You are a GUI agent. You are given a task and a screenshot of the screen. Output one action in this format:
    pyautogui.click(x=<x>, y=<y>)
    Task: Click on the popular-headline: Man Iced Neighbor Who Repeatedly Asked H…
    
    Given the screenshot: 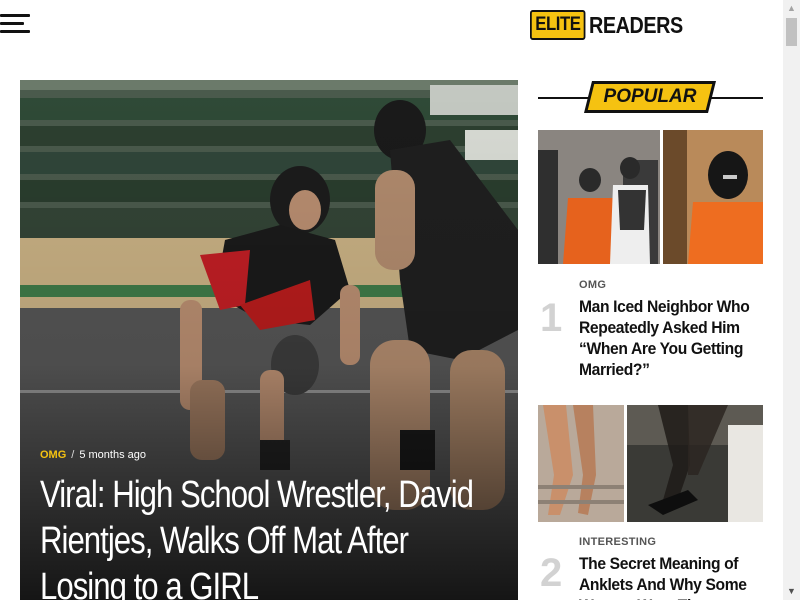 What is the action you would take?
    pyautogui.click(x=671, y=338)
    